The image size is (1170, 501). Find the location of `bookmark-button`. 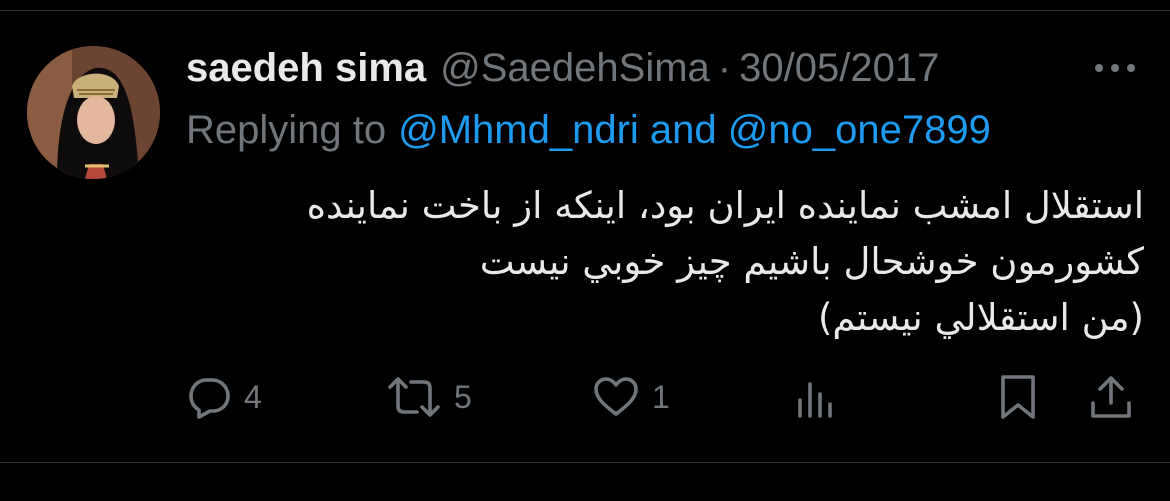

bookmark-button is located at coordinates (1018, 397).